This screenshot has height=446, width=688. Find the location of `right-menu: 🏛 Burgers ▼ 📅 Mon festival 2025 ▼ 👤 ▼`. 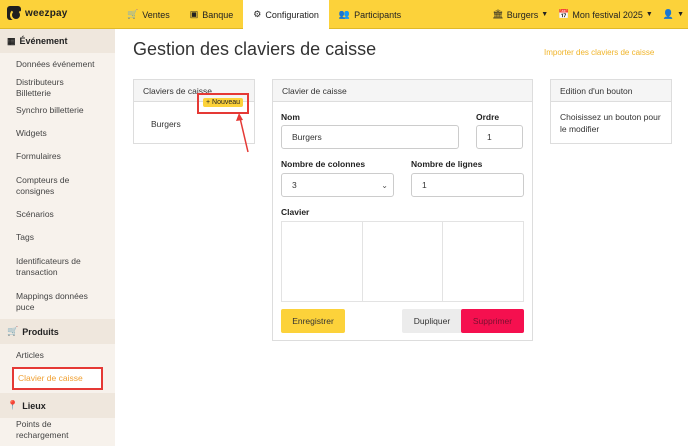

right-menu: 🏛 Burgers ▼ 📅 Mon festival 2025 ▼ 👤 ▼ is located at coordinates (588, 14).